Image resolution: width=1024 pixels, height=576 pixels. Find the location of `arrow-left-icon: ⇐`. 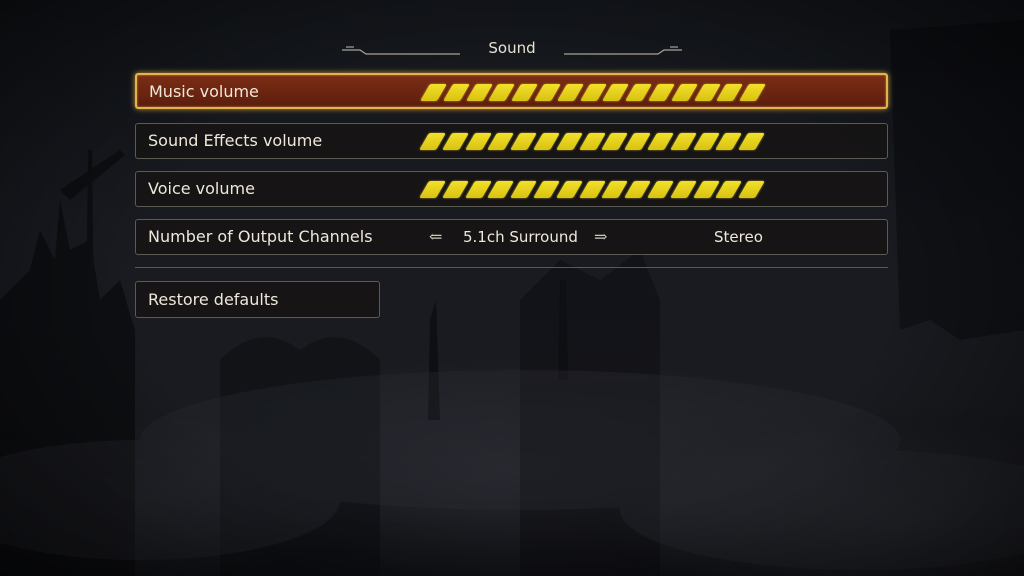

arrow-left-icon: ⇐ is located at coordinates (435, 237).